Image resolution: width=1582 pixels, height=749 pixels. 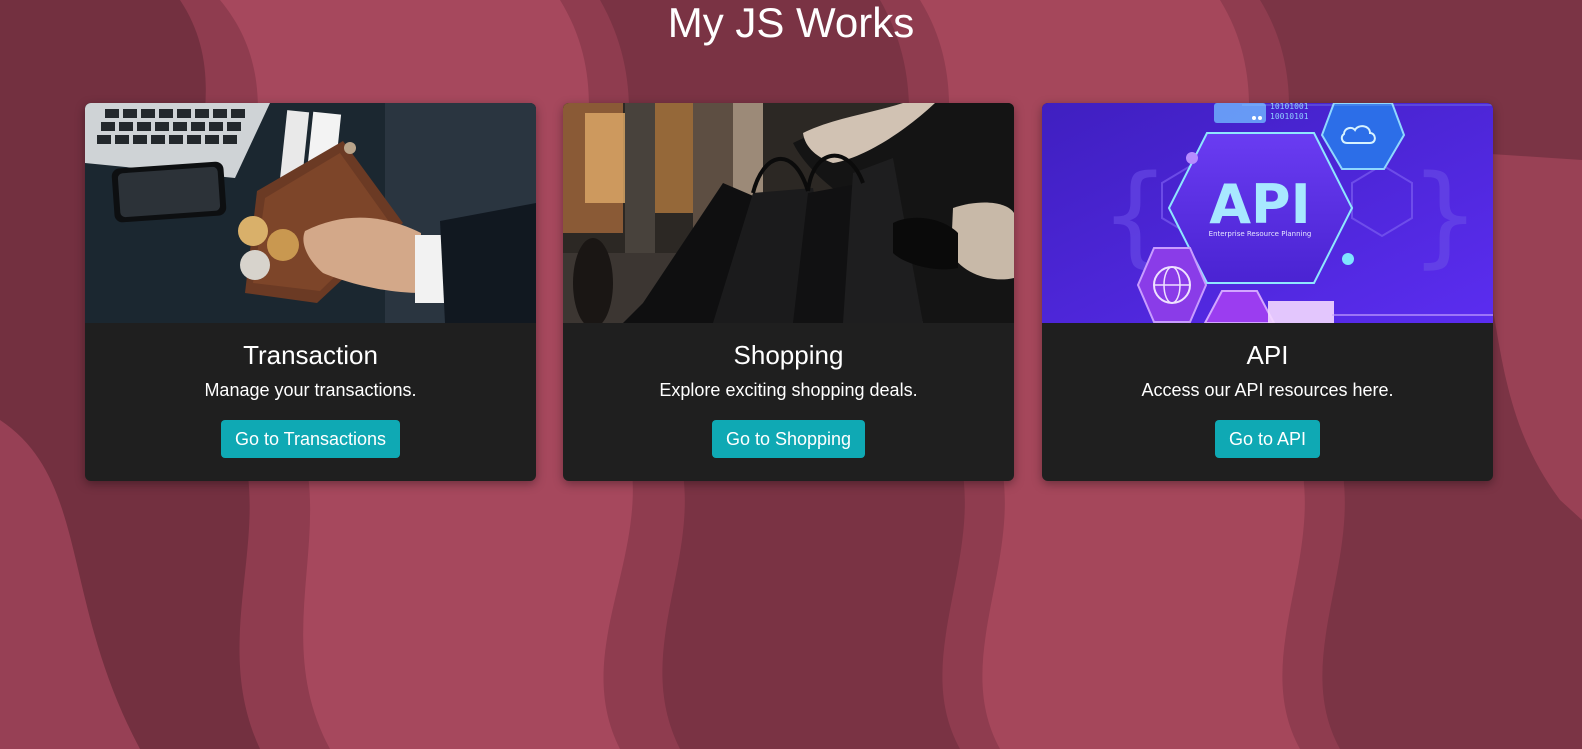 I want to click on card-description: Manage your transactions., so click(x=310, y=390).